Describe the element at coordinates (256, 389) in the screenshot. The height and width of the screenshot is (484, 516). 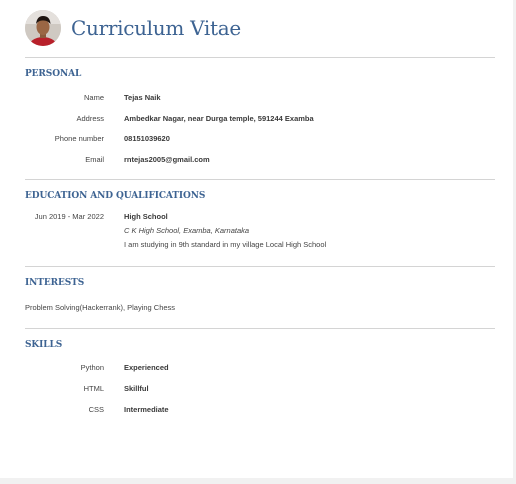
I see `skill-row-html: HTML Skillful` at that location.